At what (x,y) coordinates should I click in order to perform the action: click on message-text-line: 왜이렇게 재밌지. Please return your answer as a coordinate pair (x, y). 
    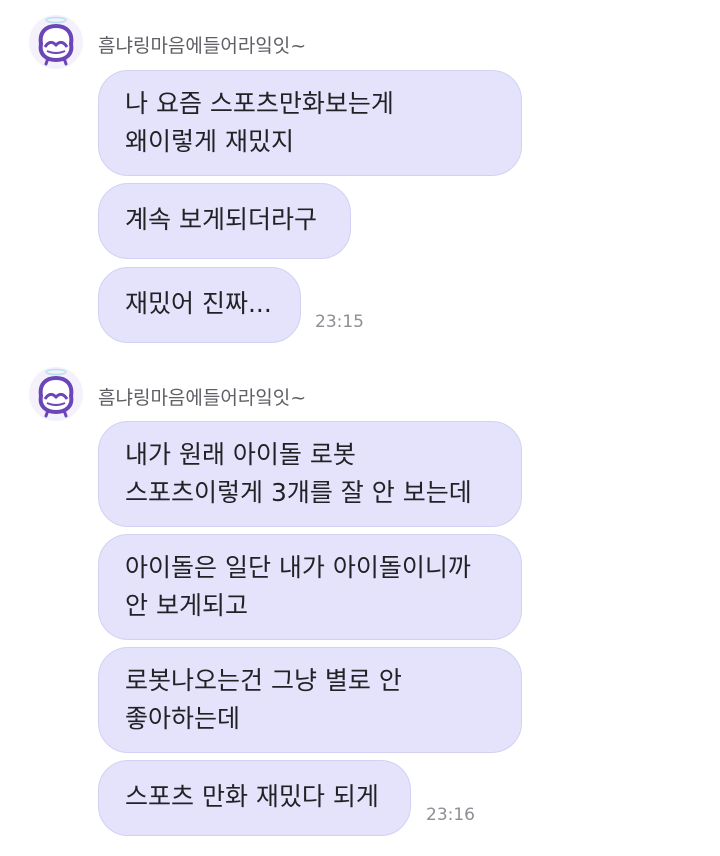
    Looking at the image, I should click on (209, 141).